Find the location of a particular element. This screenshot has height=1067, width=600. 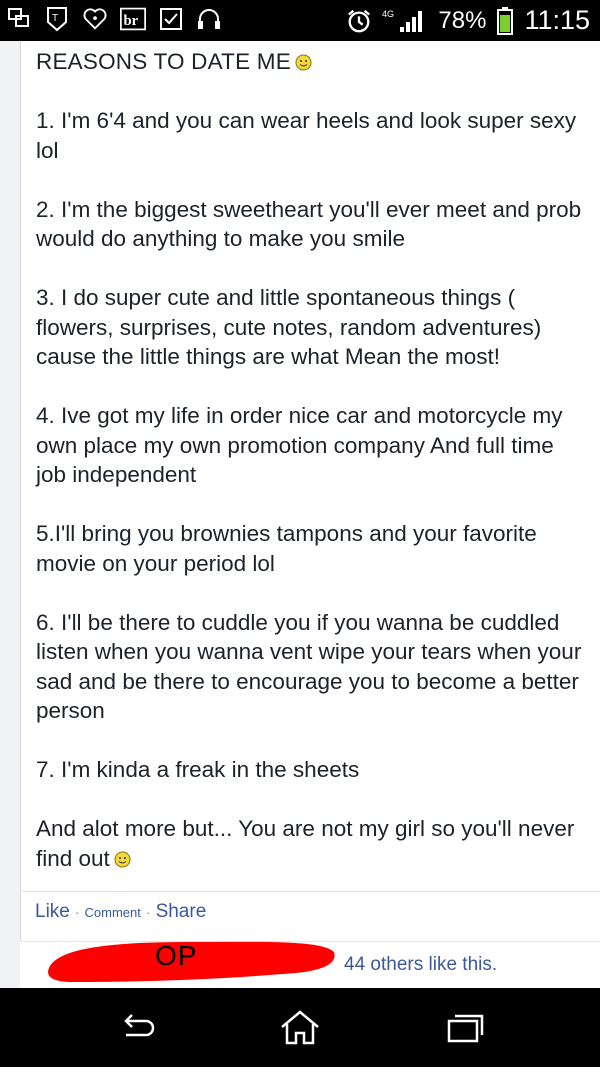

post-title: REASONS TO DATE ME is located at coordinates (311, 62).